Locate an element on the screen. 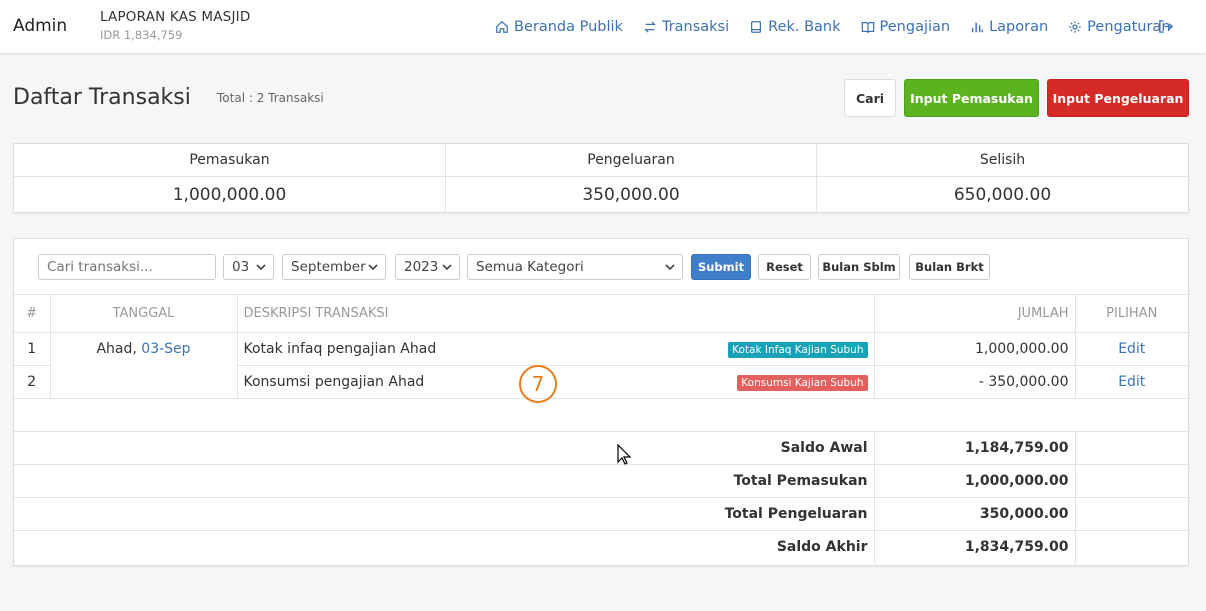 This screenshot has height=611, width=1206. category-badge: Konsumsi Kajian Subuh is located at coordinates (802, 382).